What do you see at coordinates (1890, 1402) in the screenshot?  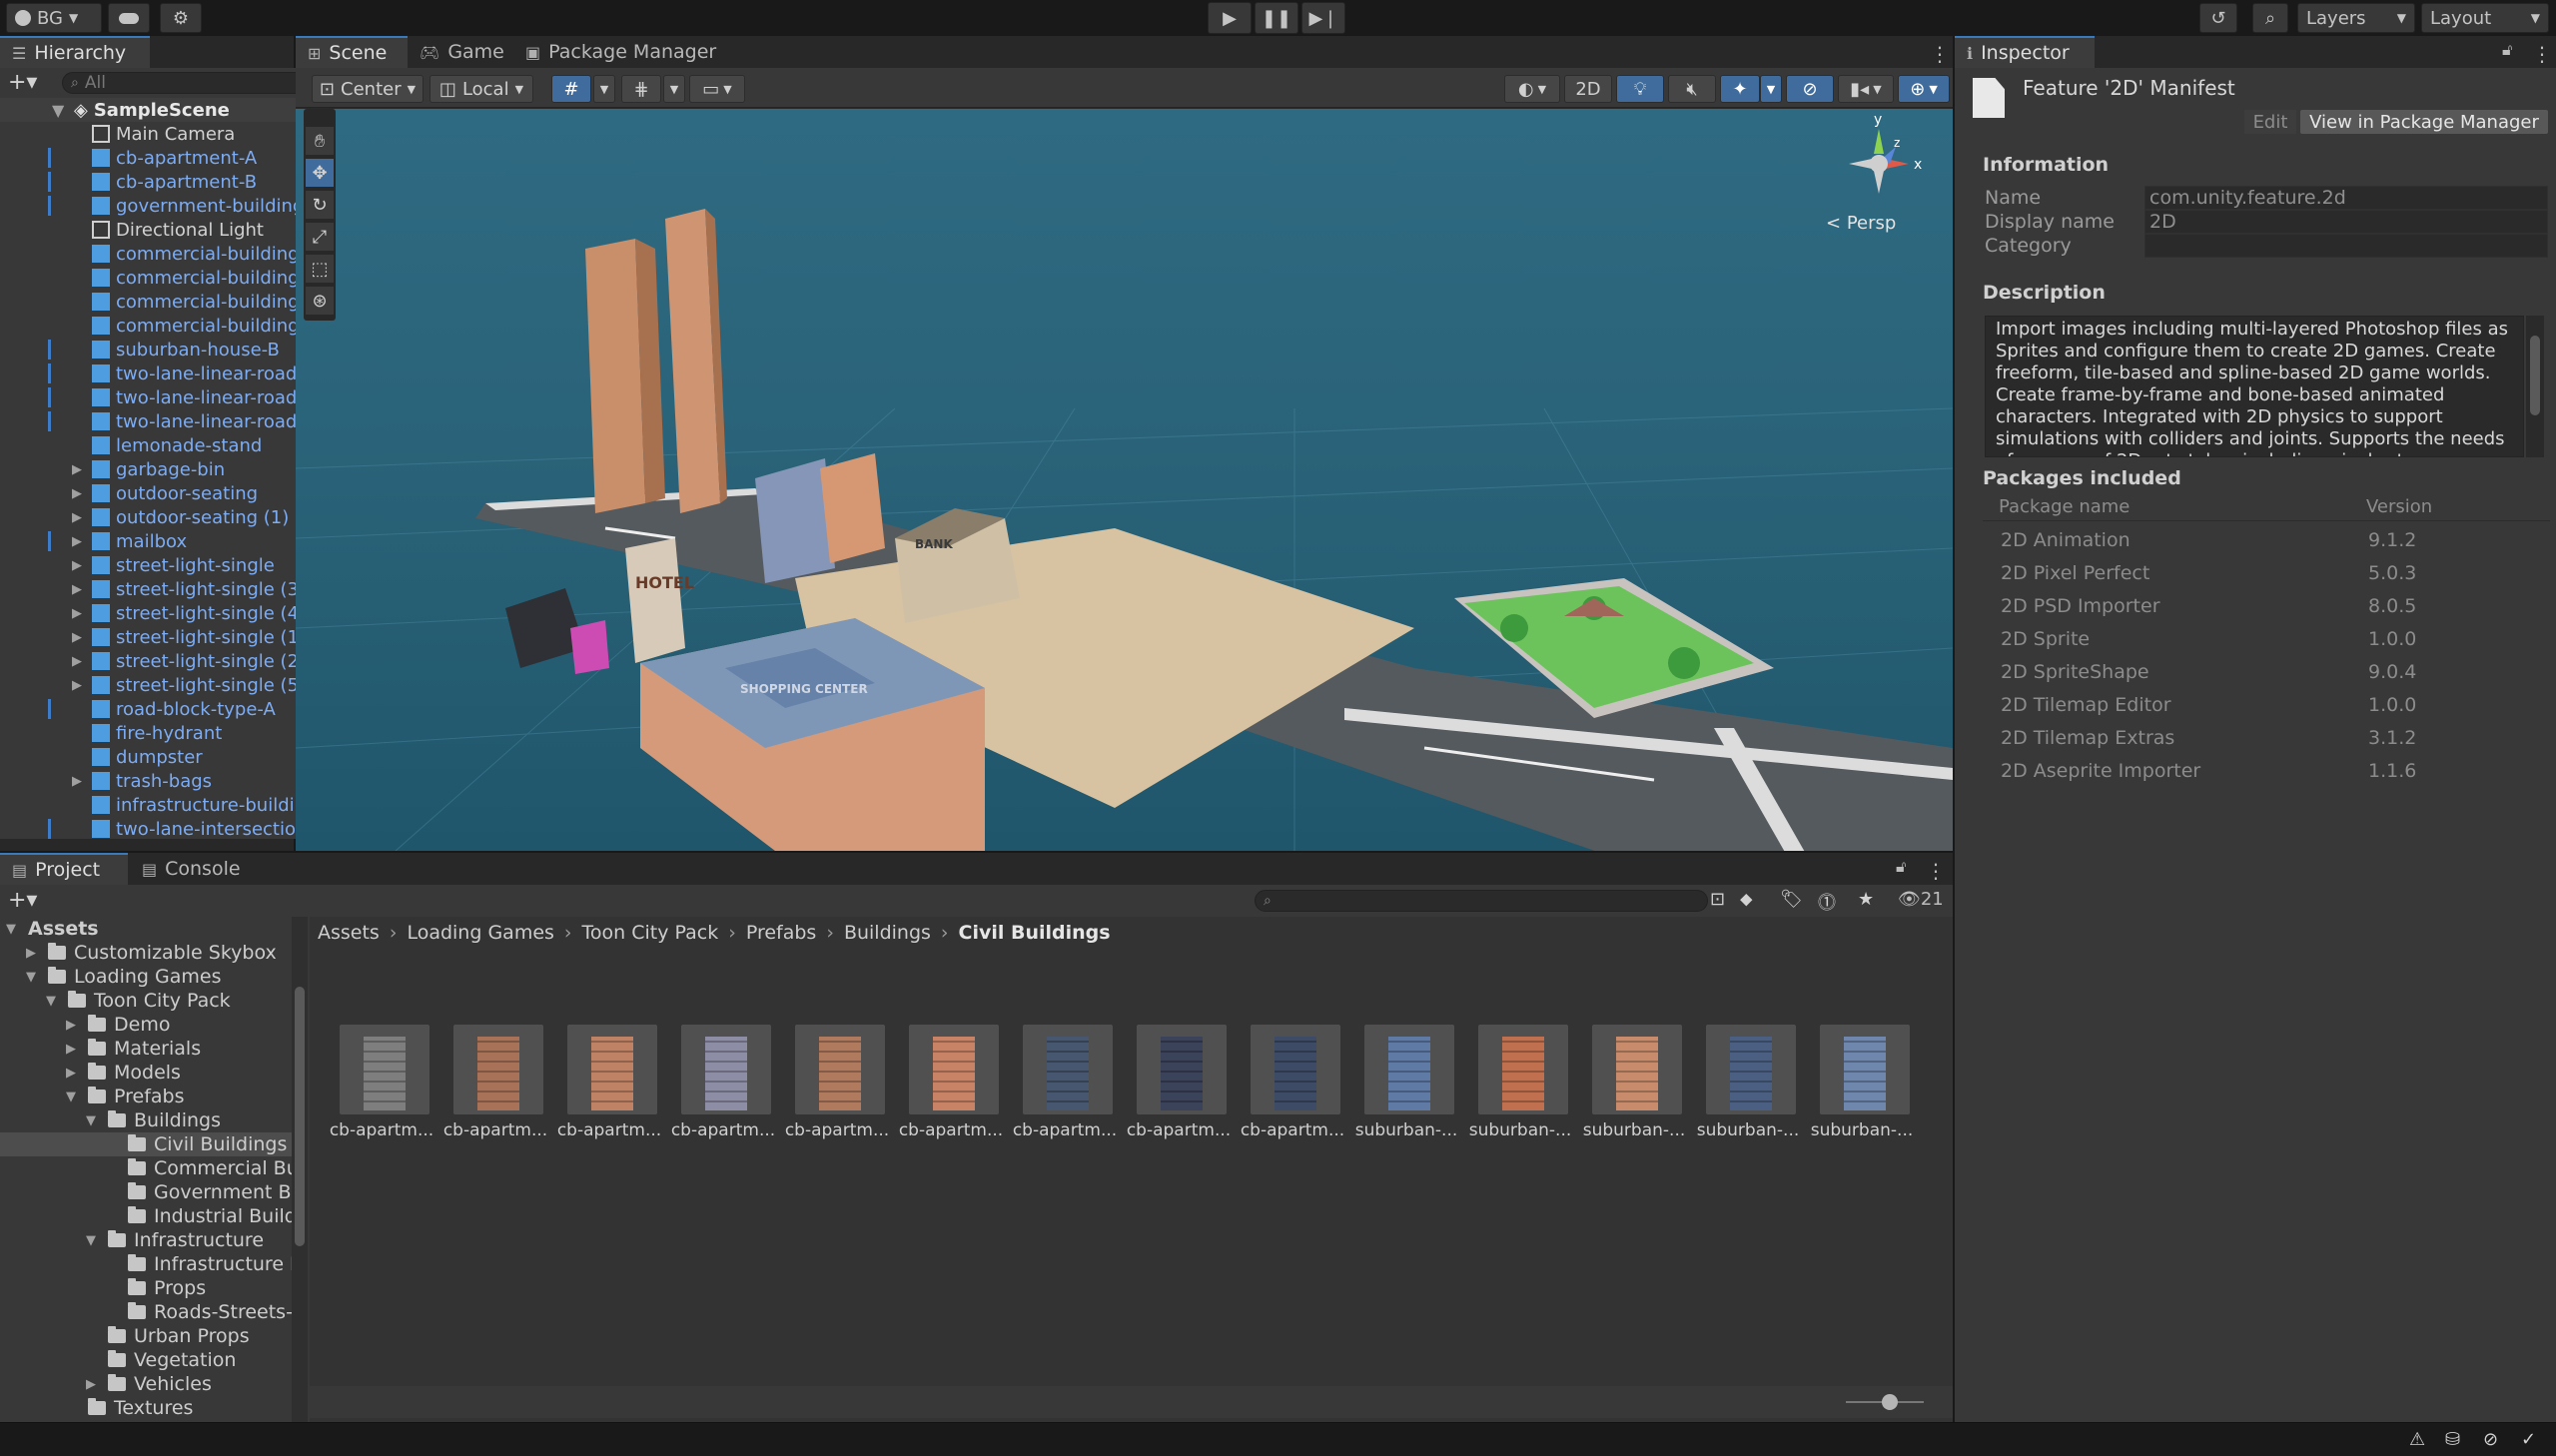 I see `zoom-slider-thumb` at bounding box center [1890, 1402].